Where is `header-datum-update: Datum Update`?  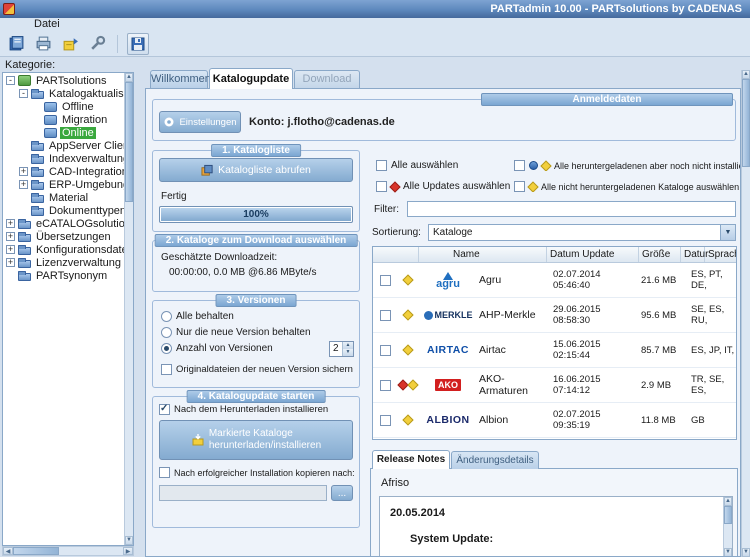
header-datum-update: Datum Update is located at coordinates (593, 254).